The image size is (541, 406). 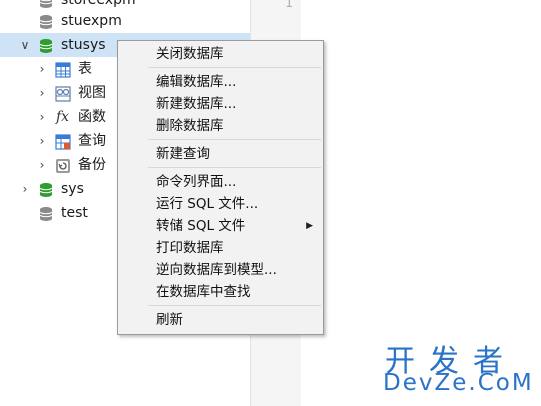 I want to click on menu-item-print-database: 打印数据库, so click(x=220, y=248).